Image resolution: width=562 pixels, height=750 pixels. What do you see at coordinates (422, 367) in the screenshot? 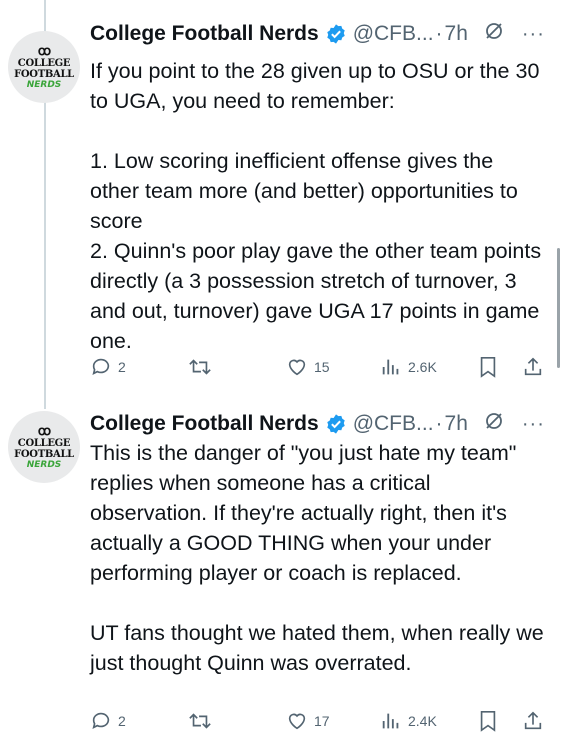
I see `views-count: 2.6K` at bounding box center [422, 367].